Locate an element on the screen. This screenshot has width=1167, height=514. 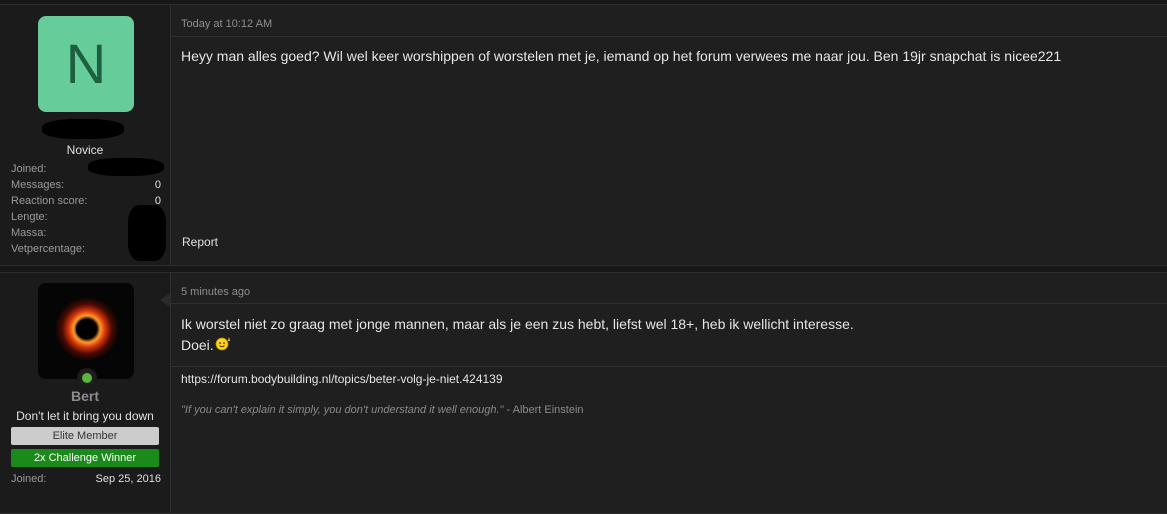
avatar is located at coordinates (86, 331).